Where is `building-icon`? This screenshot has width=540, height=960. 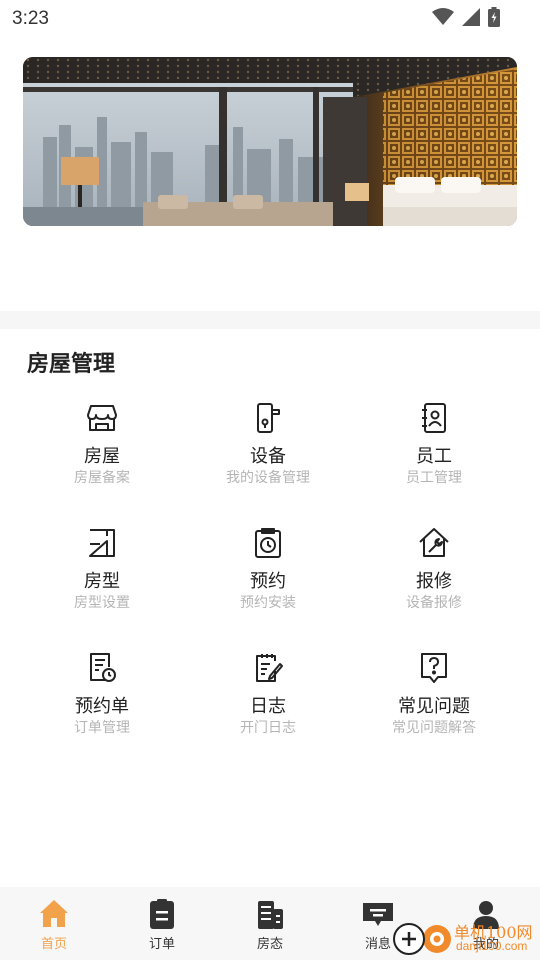 building-icon is located at coordinates (270, 915).